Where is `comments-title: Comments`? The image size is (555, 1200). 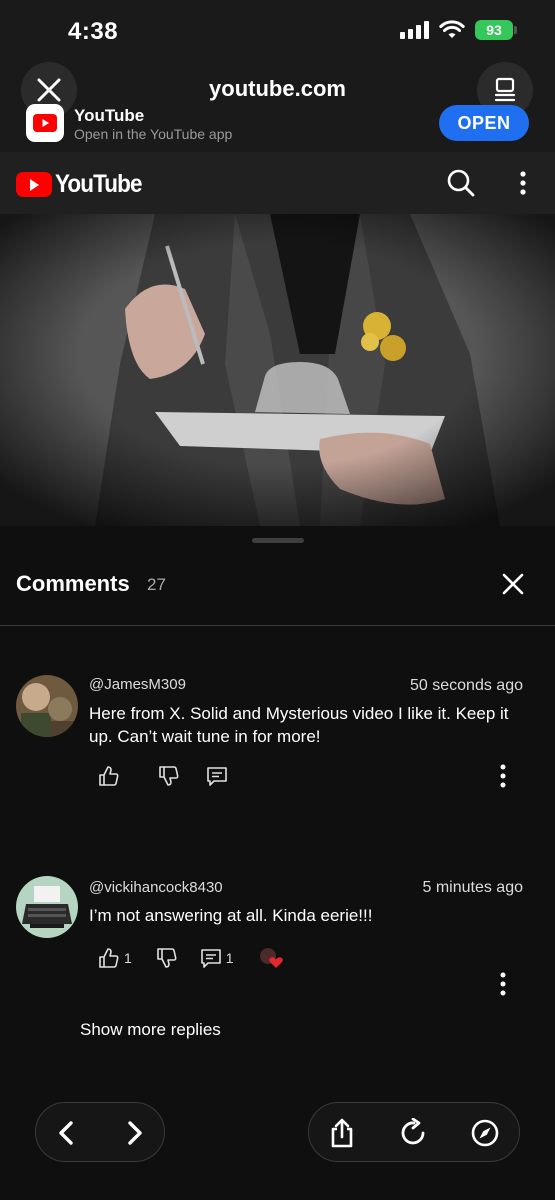 comments-title: Comments is located at coordinates (73, 583).